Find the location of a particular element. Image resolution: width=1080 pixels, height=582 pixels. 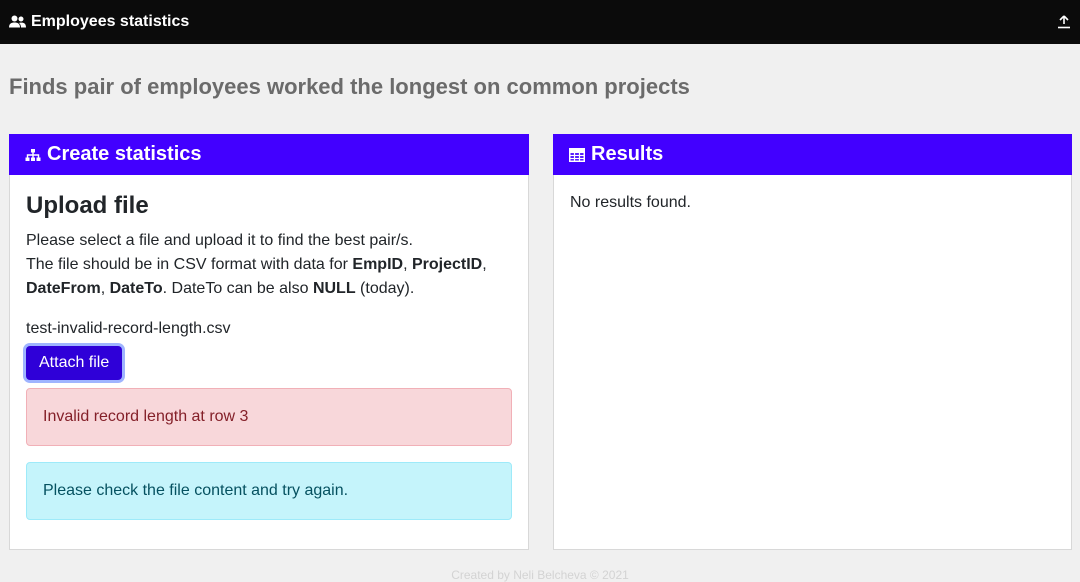

attach-file-button: Attach file is located at coordinates (74, 363).